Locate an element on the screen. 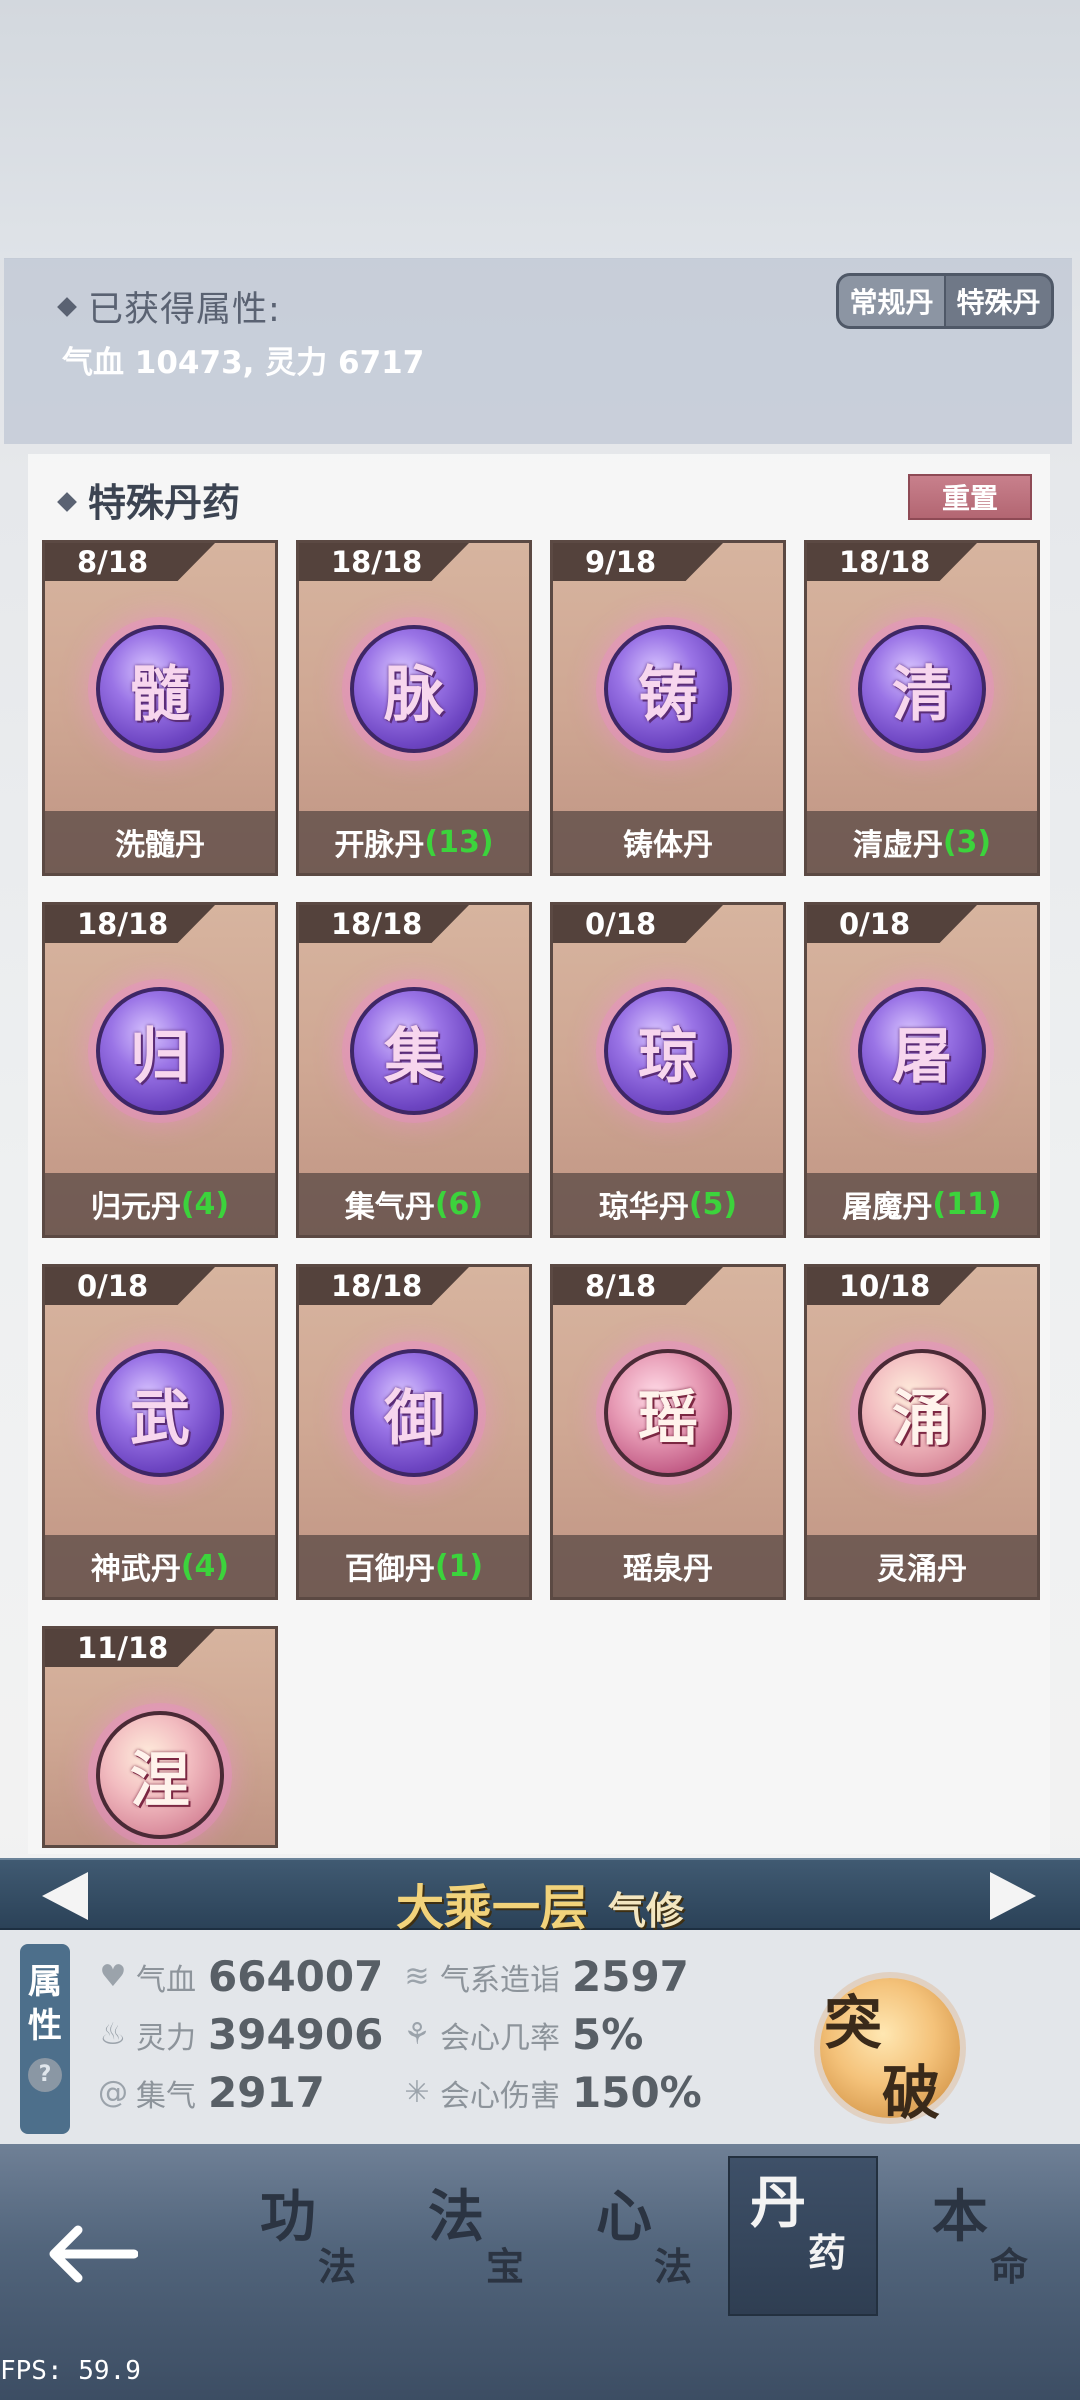 This screenshot has height=2400, width=1080. pill-card: 10/18 涌灵涌丹 is located at coordinates (922, 1432).